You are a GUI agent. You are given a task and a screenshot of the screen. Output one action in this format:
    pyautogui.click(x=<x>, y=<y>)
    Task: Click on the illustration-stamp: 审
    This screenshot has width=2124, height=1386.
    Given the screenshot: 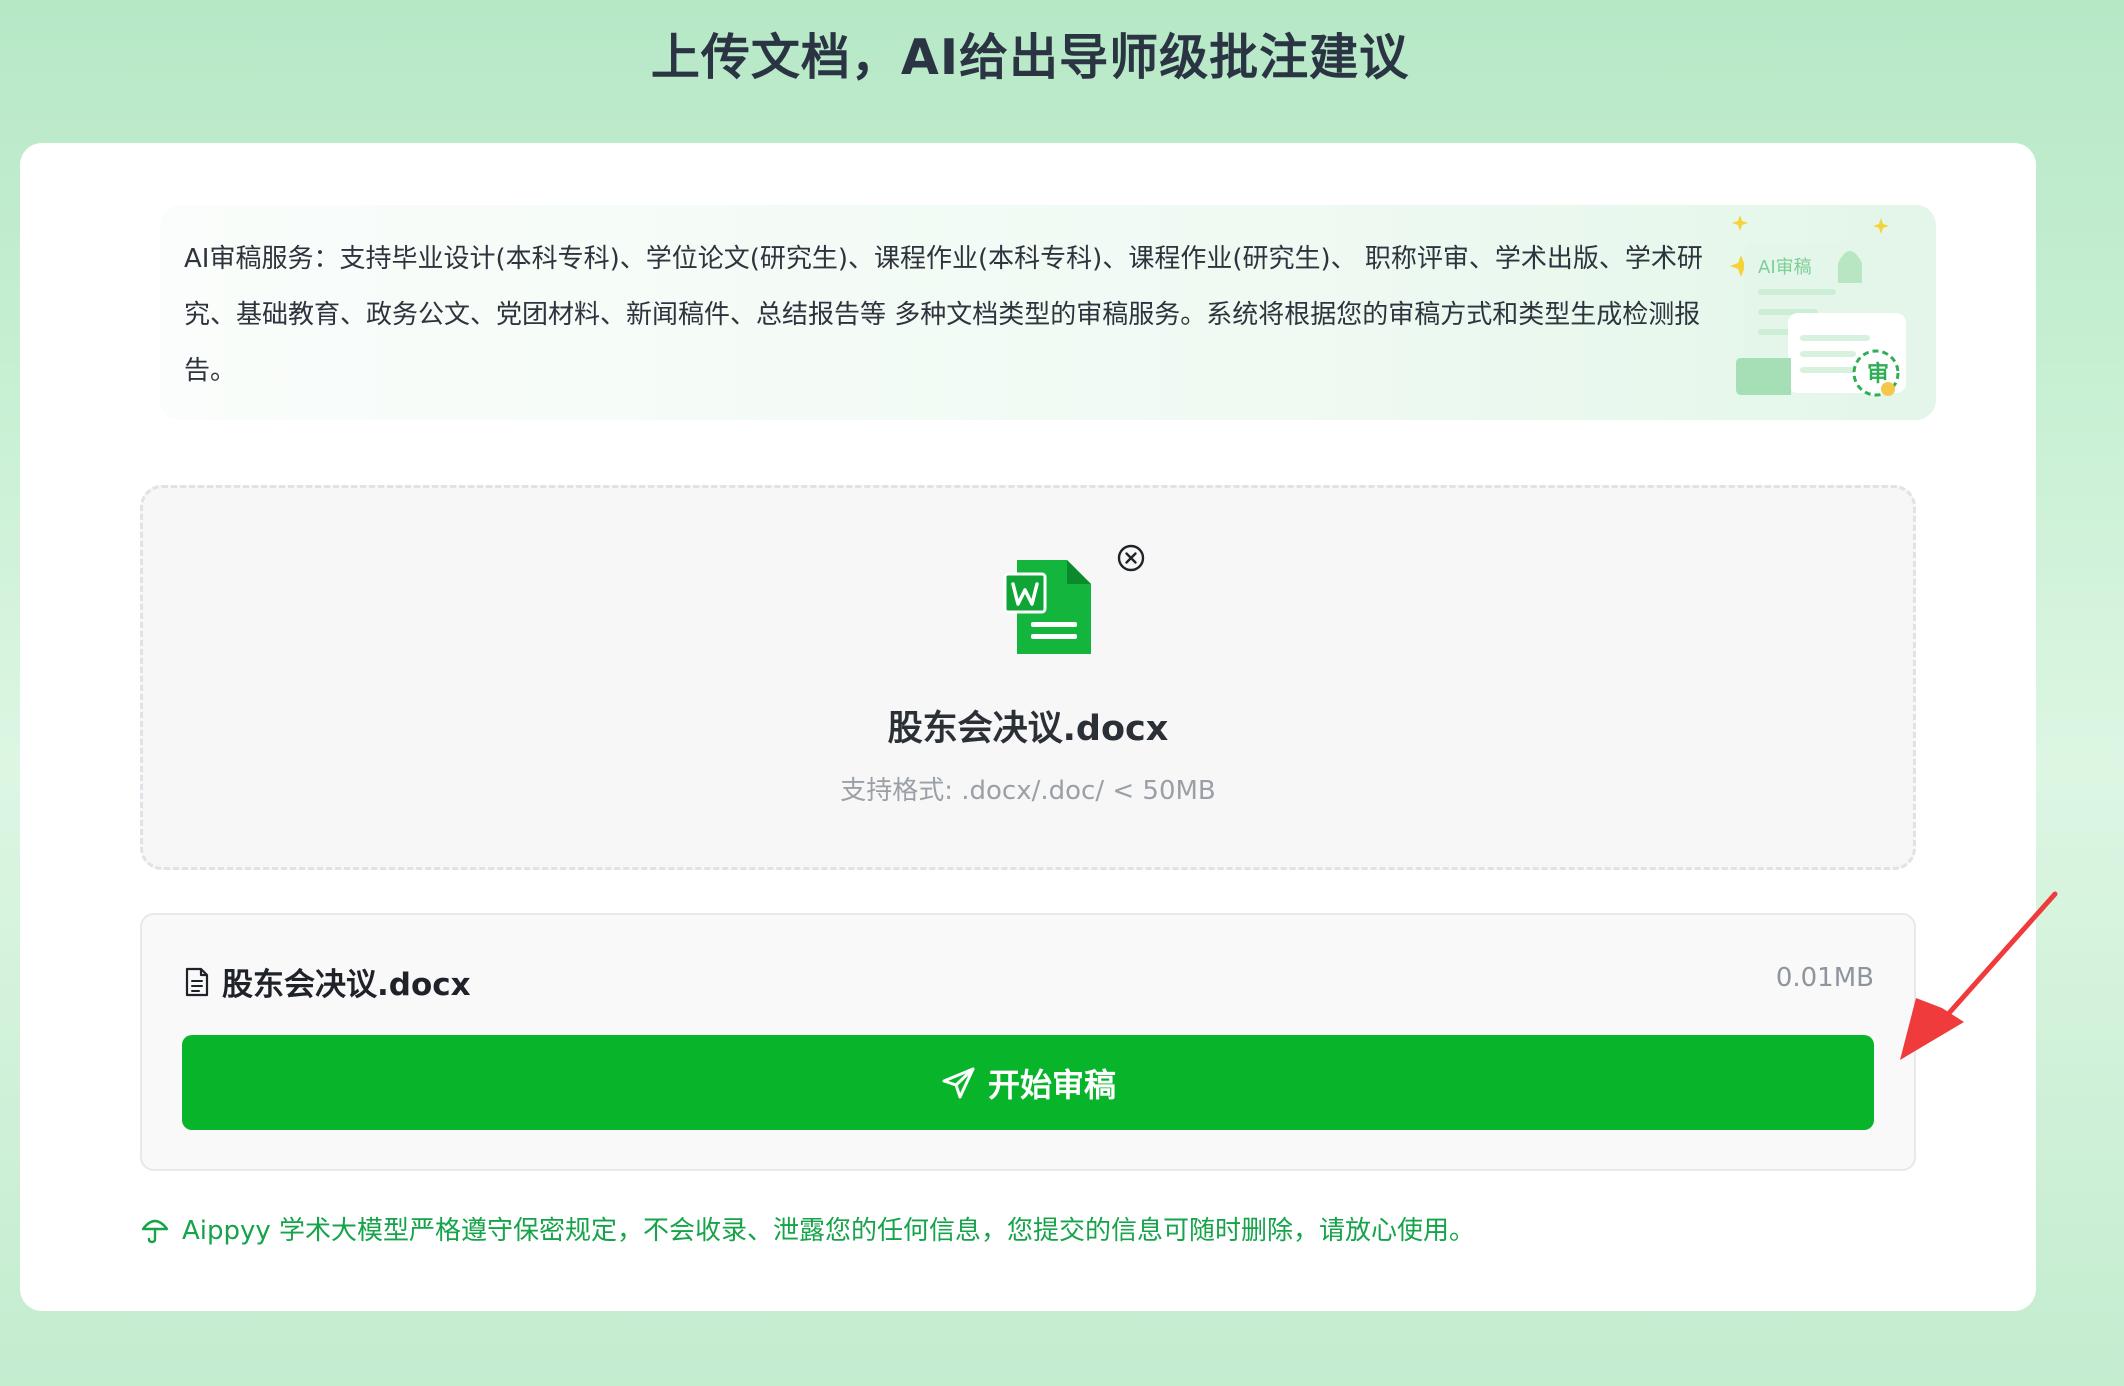 What is the action you would take?
    pyautogui.click(x=1878, y=374)
    